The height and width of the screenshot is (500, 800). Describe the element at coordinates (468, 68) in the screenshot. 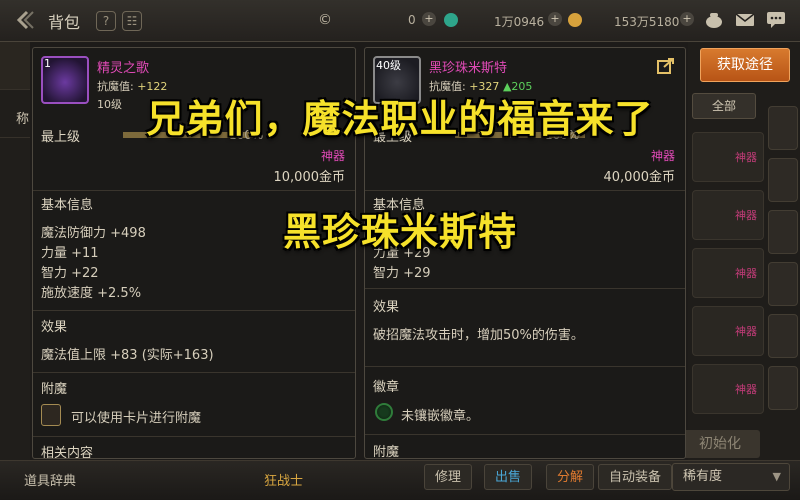

I see `item-name: 黑珍珠米斯特` at that location.